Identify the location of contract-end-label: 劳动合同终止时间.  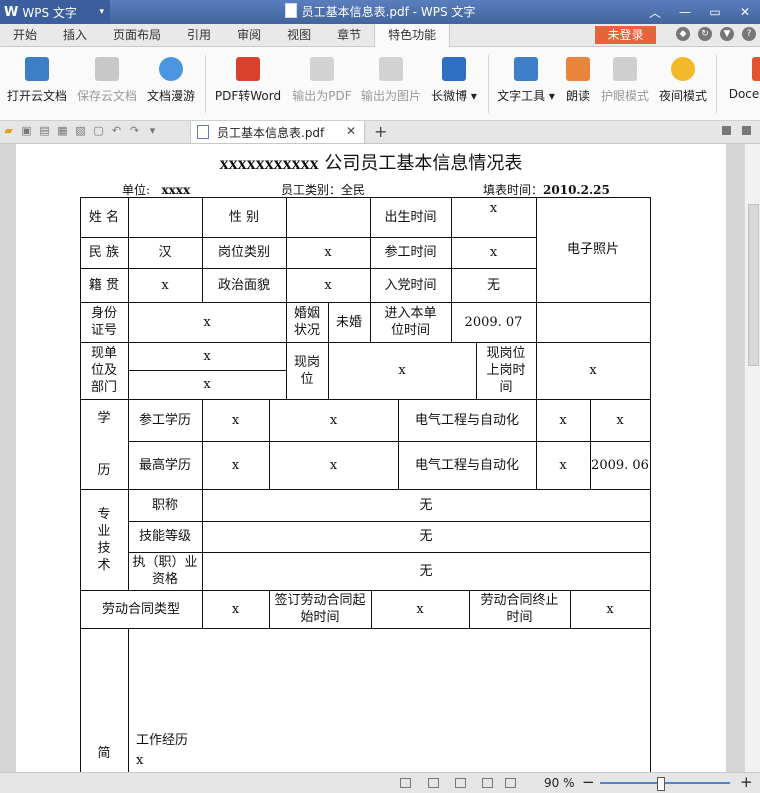
(519, 609).